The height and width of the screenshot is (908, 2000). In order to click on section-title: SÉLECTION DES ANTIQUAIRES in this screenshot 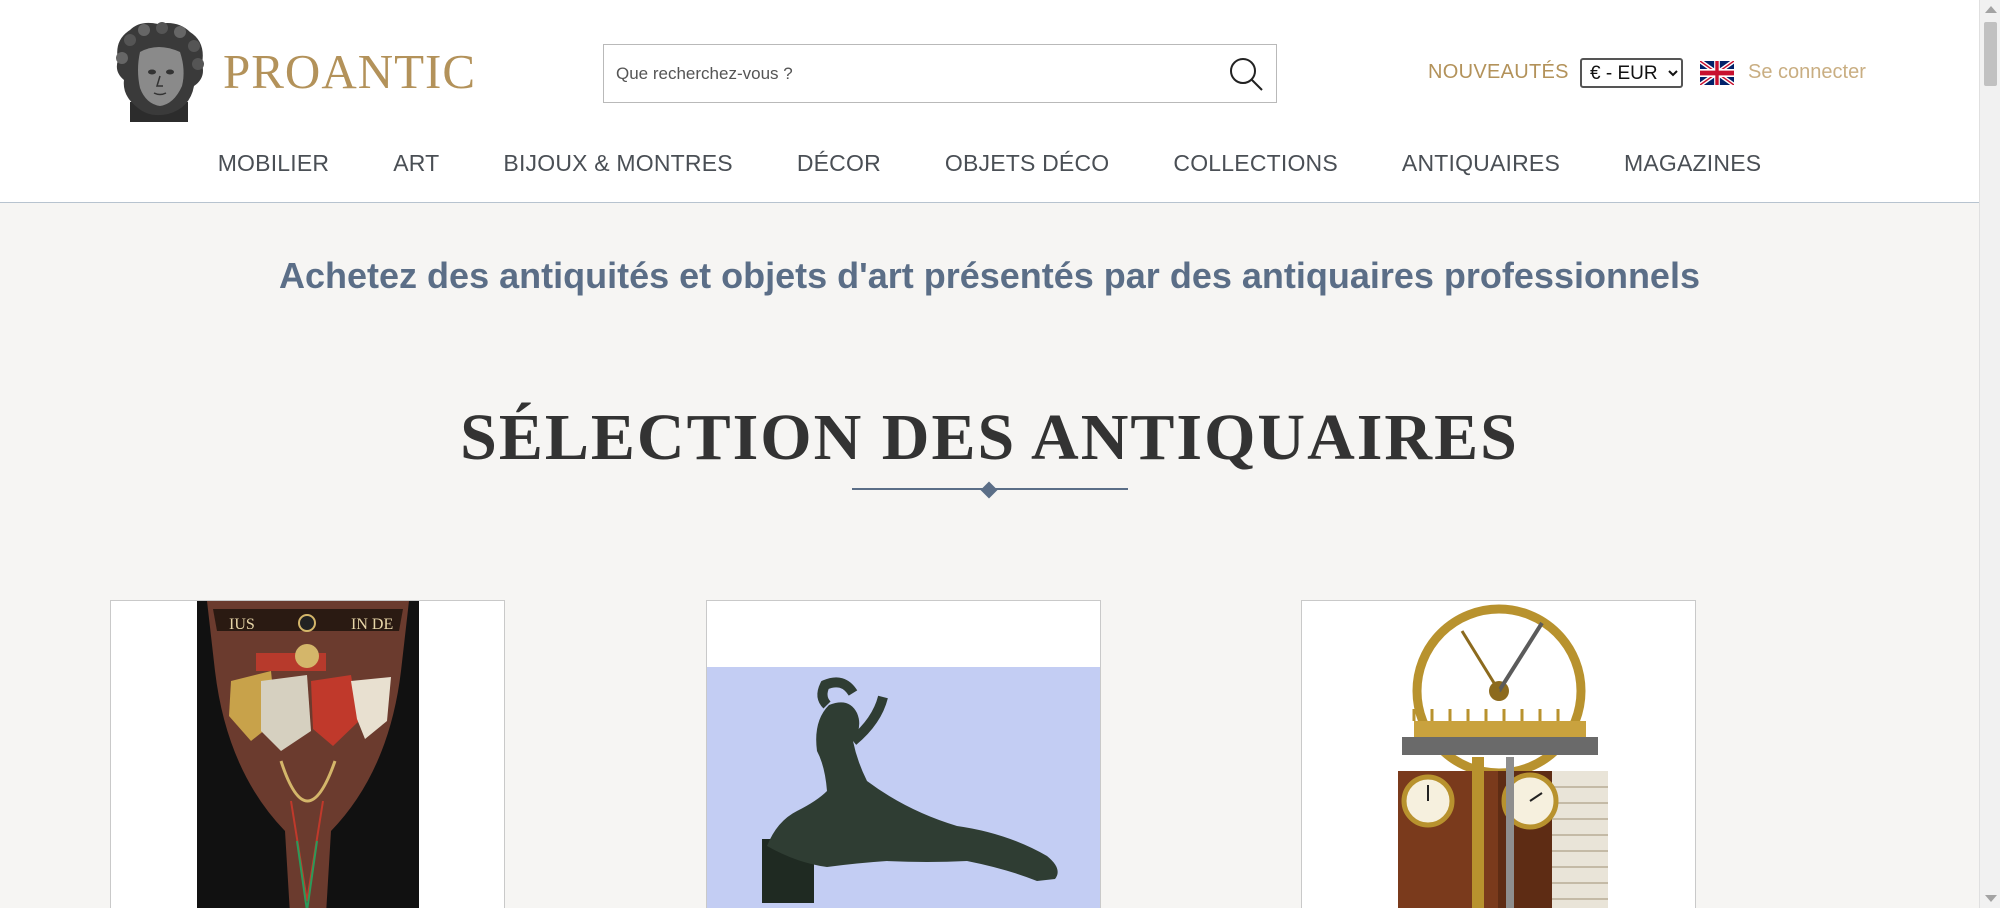, I will do `click(989, 437)`.